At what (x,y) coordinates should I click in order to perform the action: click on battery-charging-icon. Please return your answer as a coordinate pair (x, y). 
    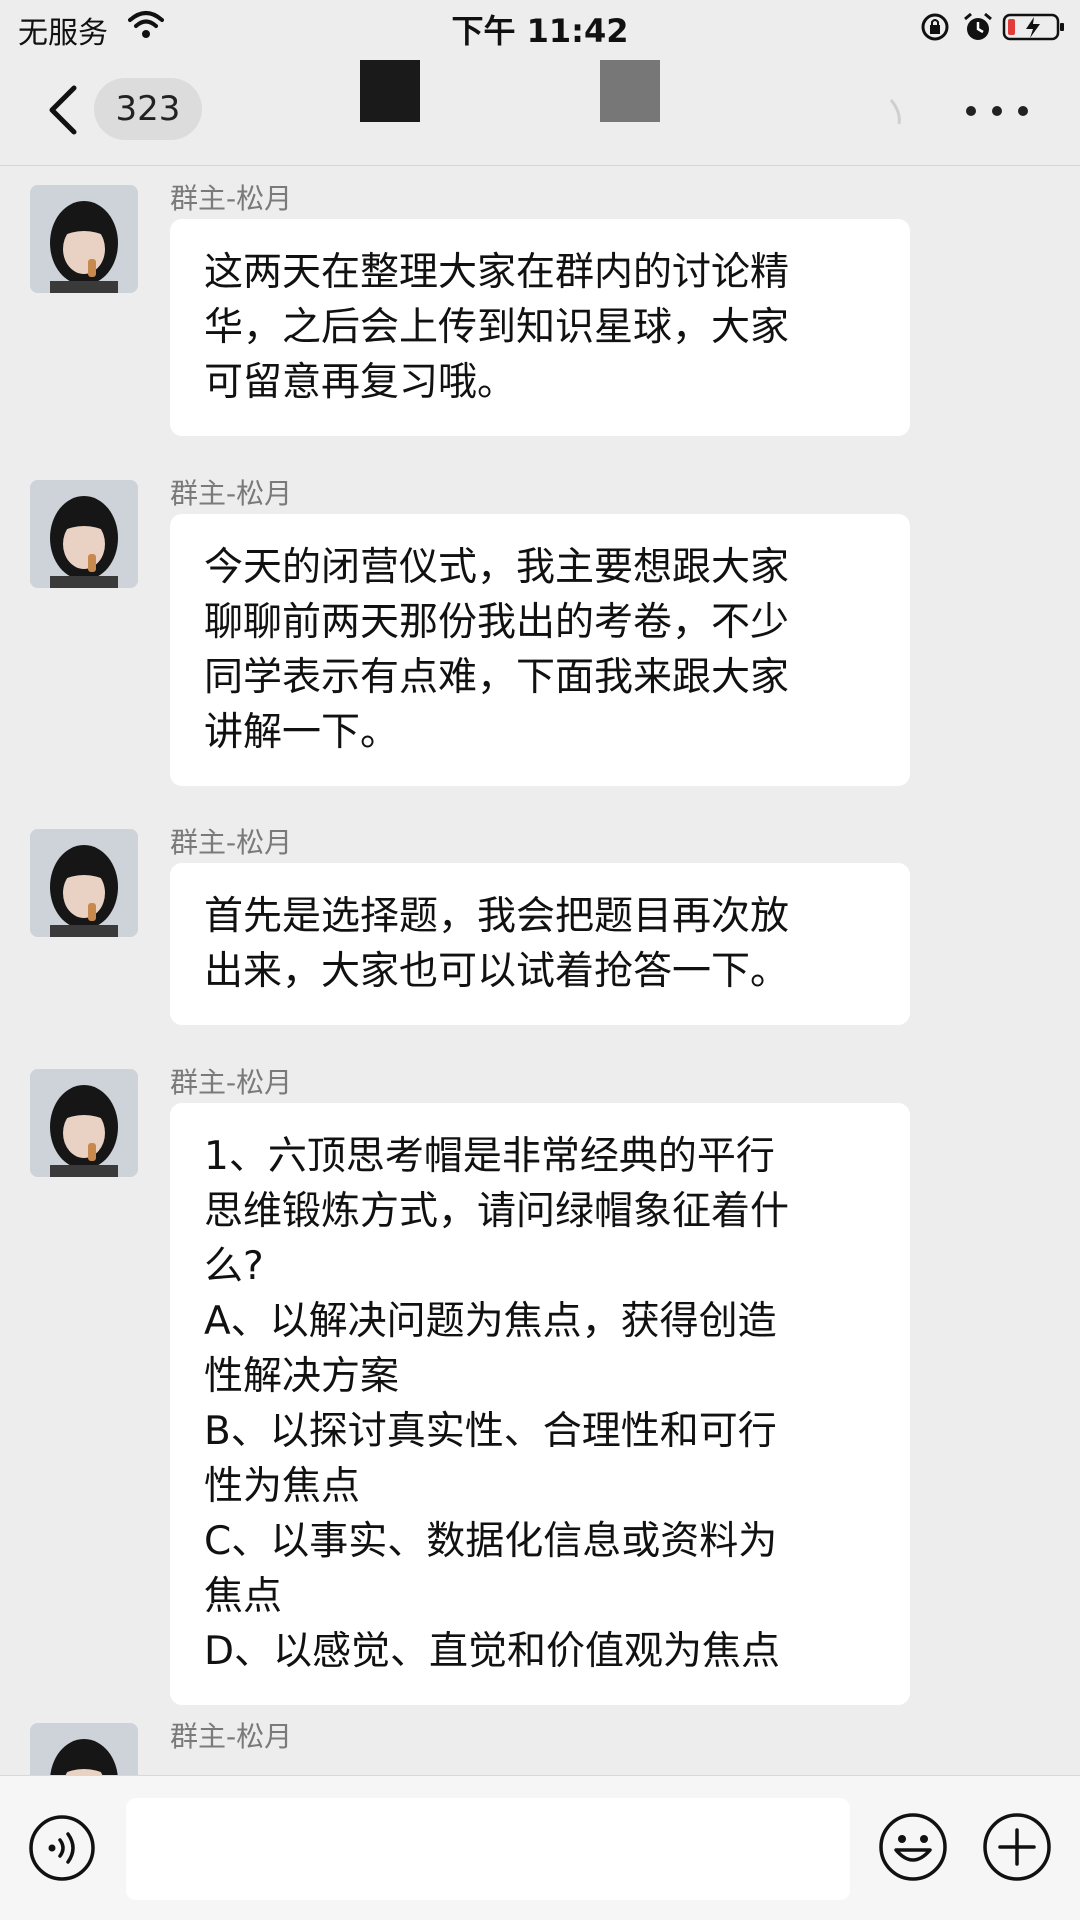
    Looking at the image, I should click on (1033, 27).